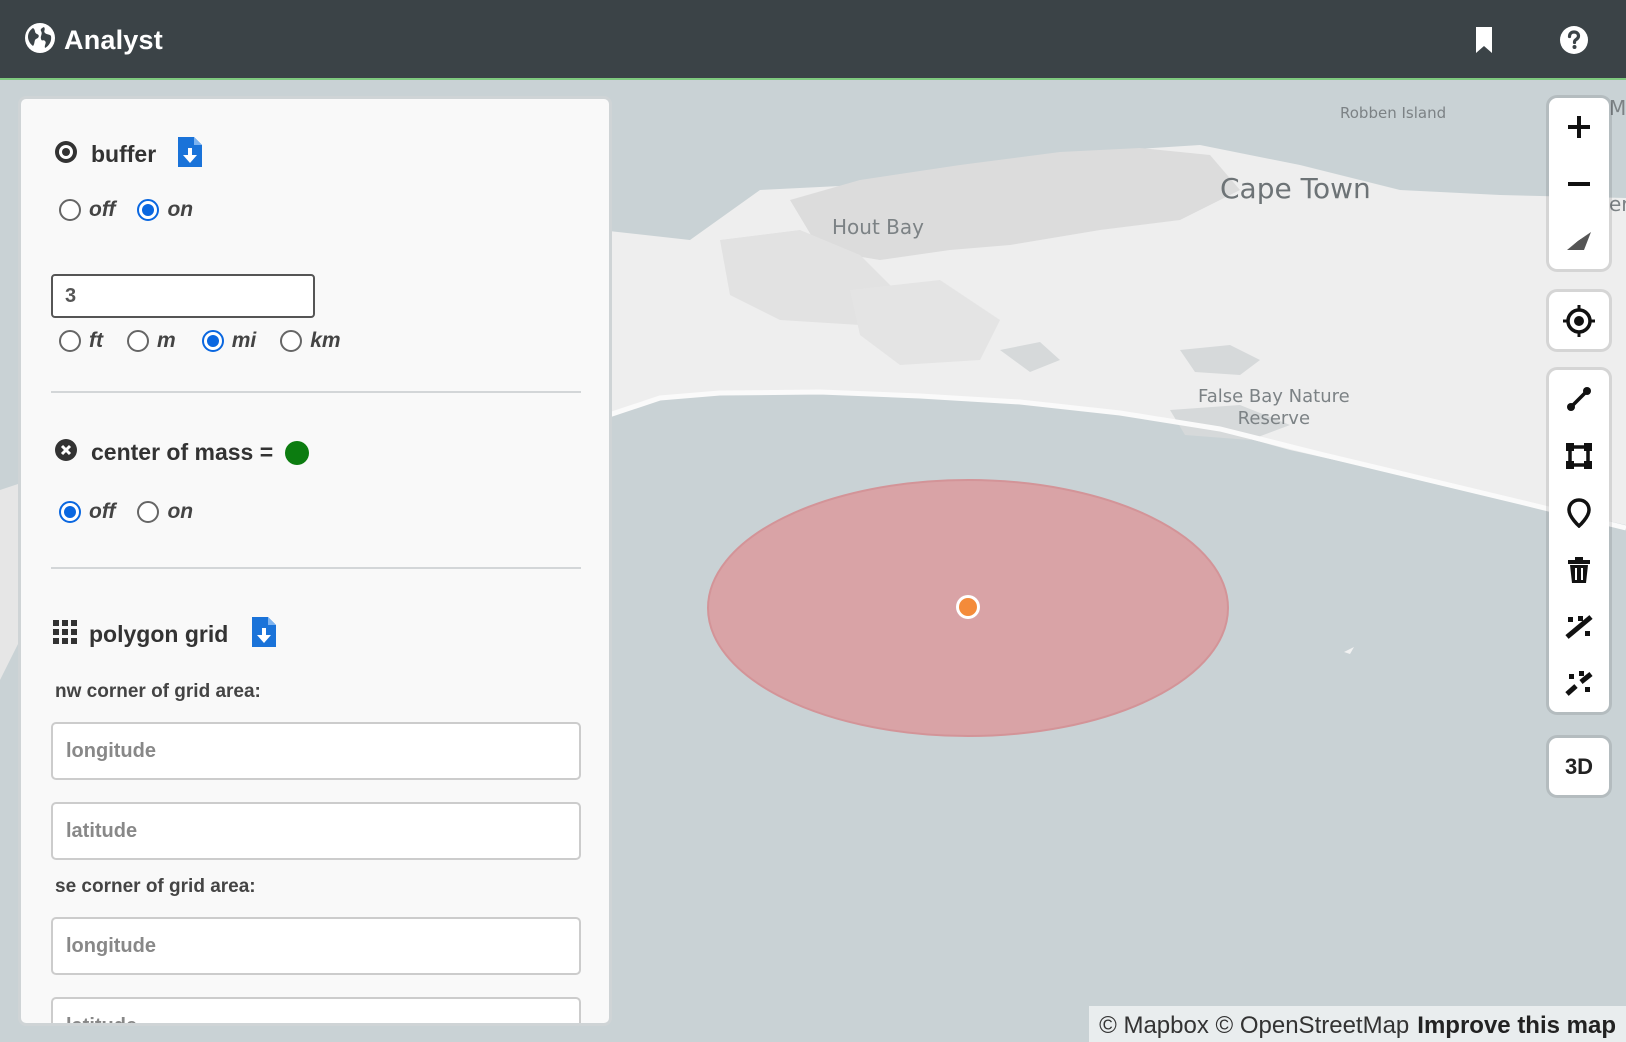 The image size is (1626, 1042). Describe the element at coordinates (316, 751) in the screenshot. I see `nw-longitude-input: longitude` at that location.